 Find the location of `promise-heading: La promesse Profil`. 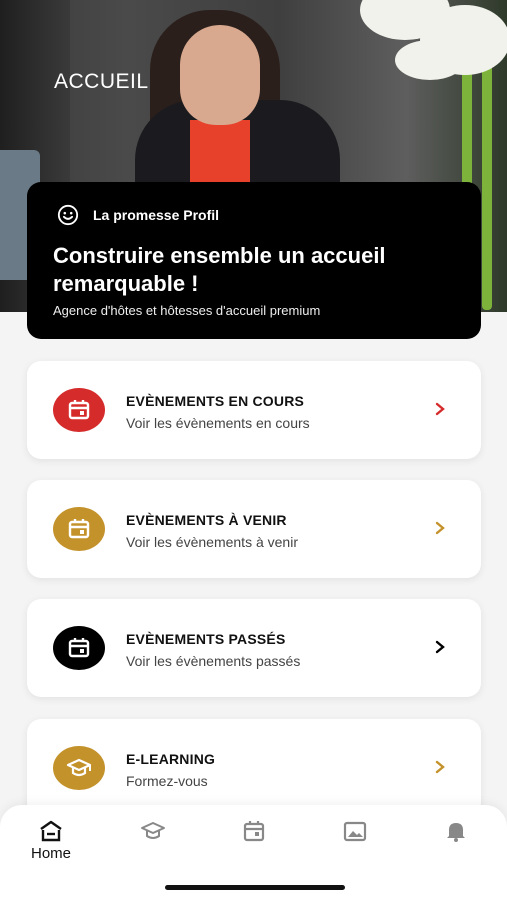

promise-heading: La promesse Profil is located at coordinates (156, 215).